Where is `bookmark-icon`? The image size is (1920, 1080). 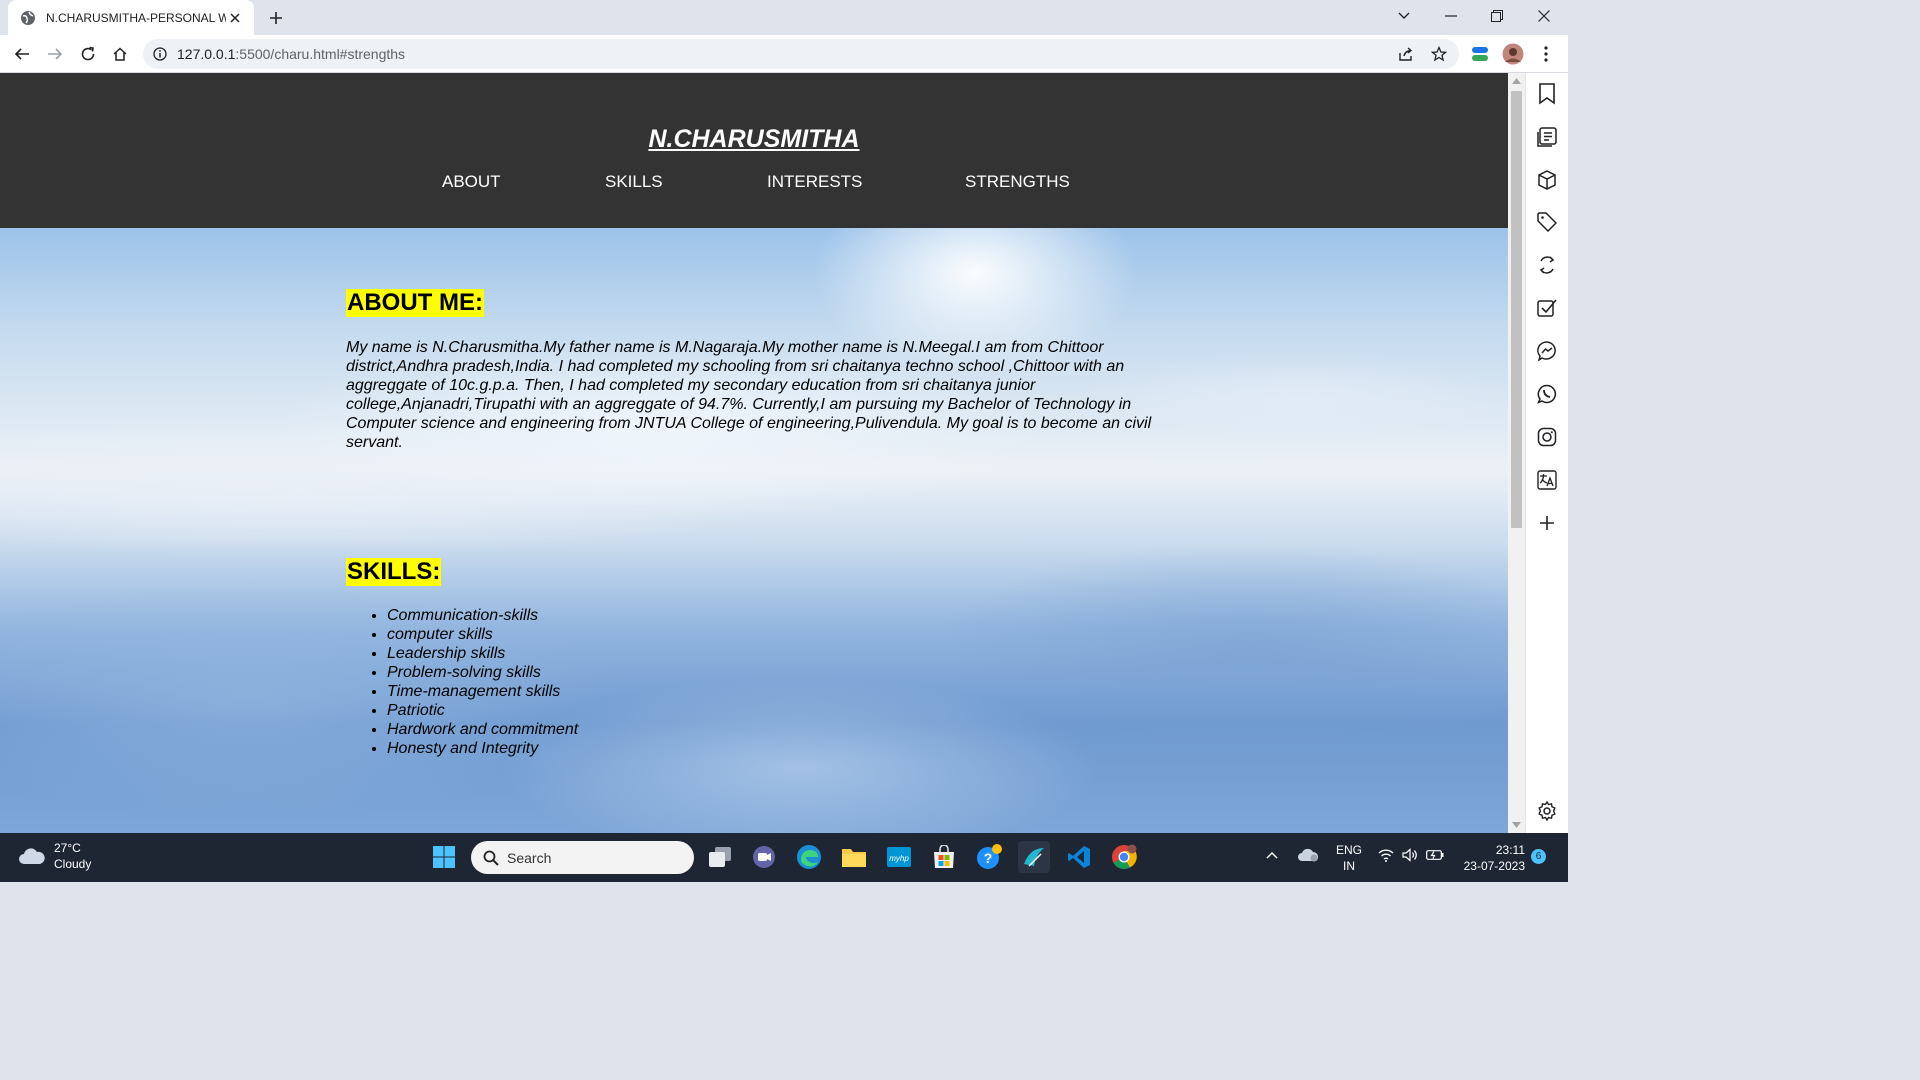
bookmark-icon is located at coordinates (1547, 94).